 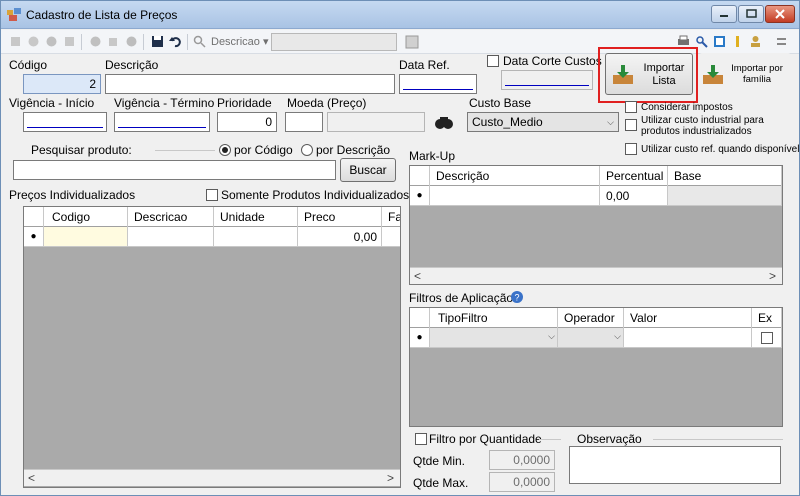 What do you see at coordinates (688, 318) in the screenshot?
I see `col-valor: Valor` at bounding box center [688, 318].